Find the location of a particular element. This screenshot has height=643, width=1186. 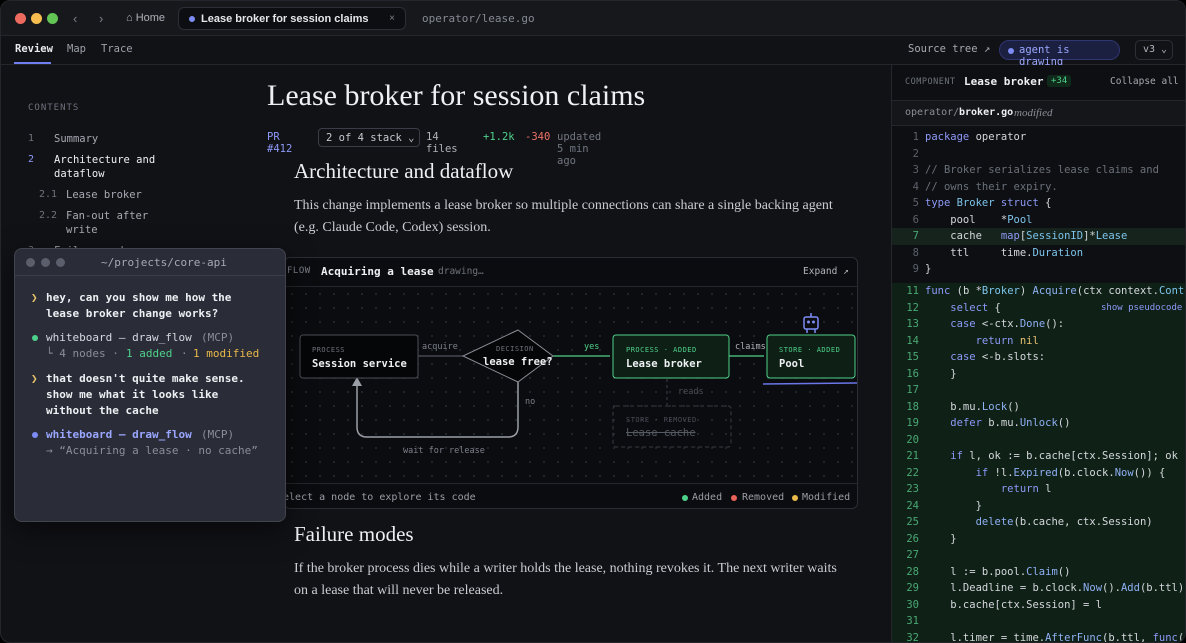

pr-link: PR #412 is located at coordinates (279, 143).